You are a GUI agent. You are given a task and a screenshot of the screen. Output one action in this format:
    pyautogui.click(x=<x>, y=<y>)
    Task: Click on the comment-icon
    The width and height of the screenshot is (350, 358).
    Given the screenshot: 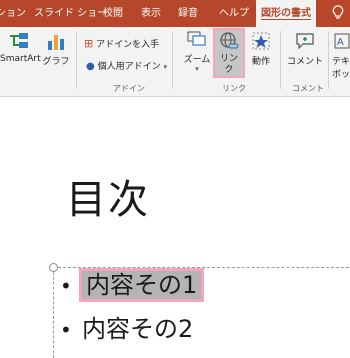 What is the action you would take?
    pyautogui.click(x=305, y=41)
    